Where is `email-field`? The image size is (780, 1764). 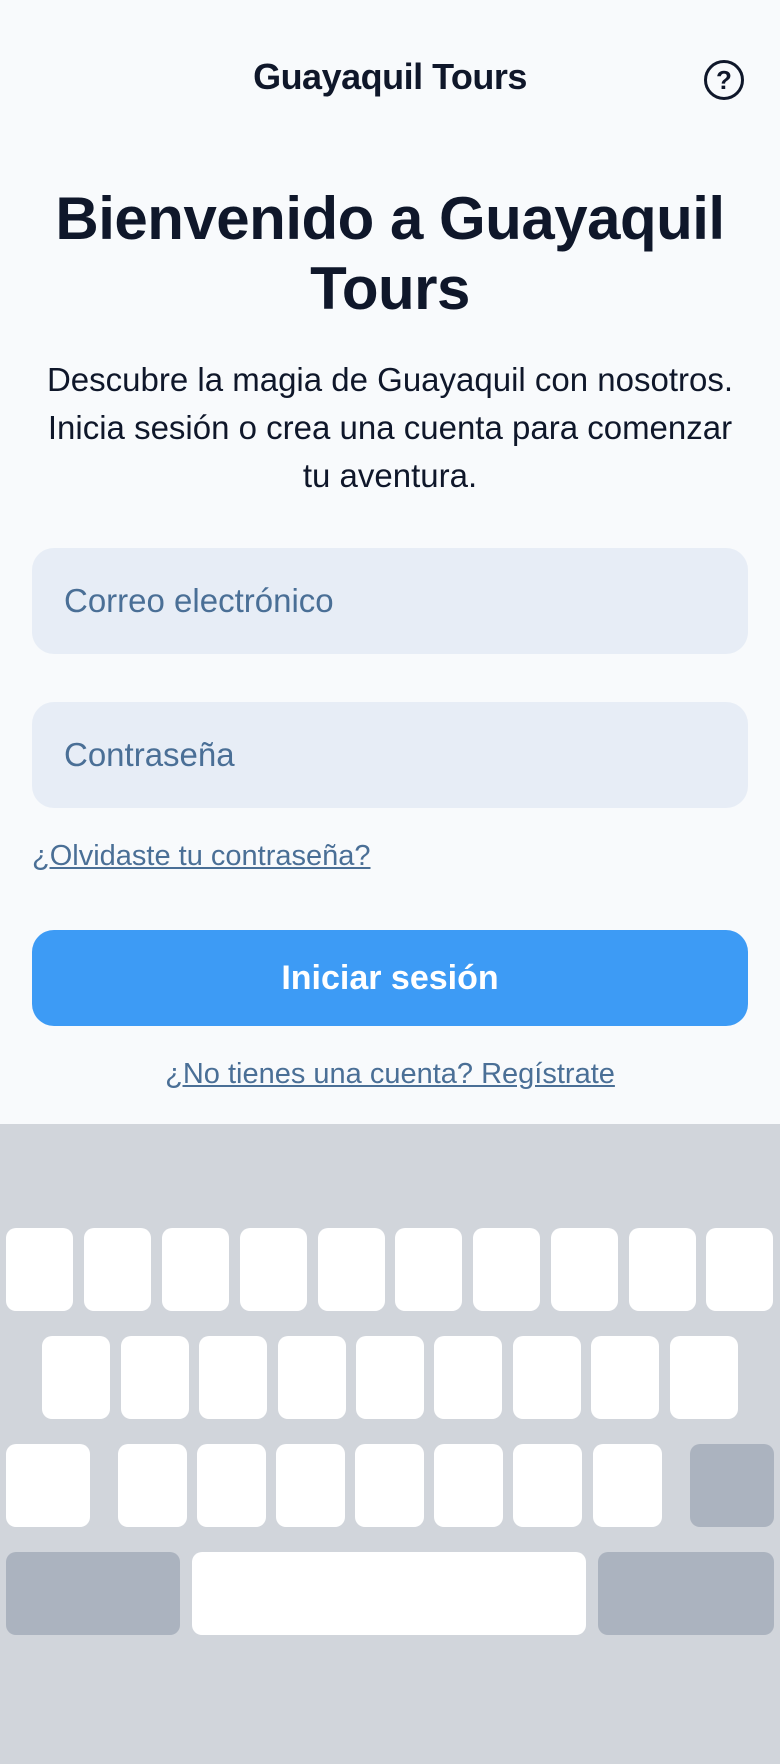 email-field is located at coordinates (390, 601).